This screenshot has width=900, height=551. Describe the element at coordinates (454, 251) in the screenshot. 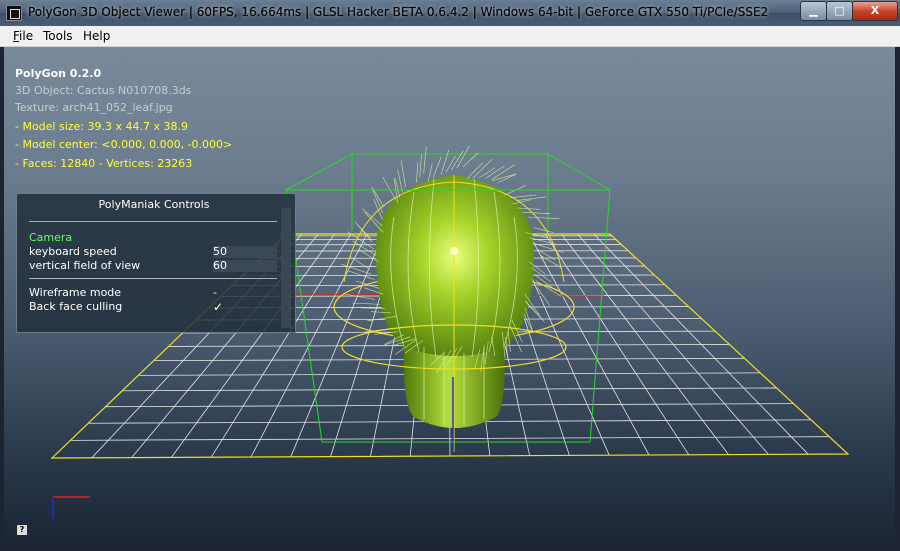

I see `pivot-point` at that location.